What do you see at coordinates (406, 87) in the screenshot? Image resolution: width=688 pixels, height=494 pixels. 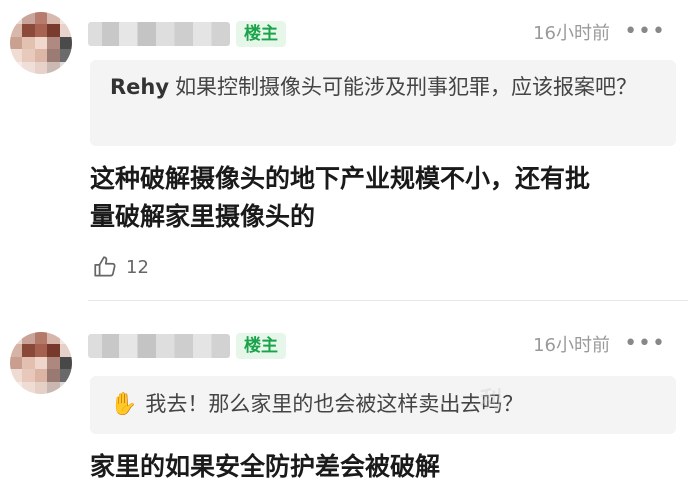 I see `quoted-text: 如果控制摄像头可能涉及刑事犯罪，应该报案吧？` at bounding box center [406, 87].